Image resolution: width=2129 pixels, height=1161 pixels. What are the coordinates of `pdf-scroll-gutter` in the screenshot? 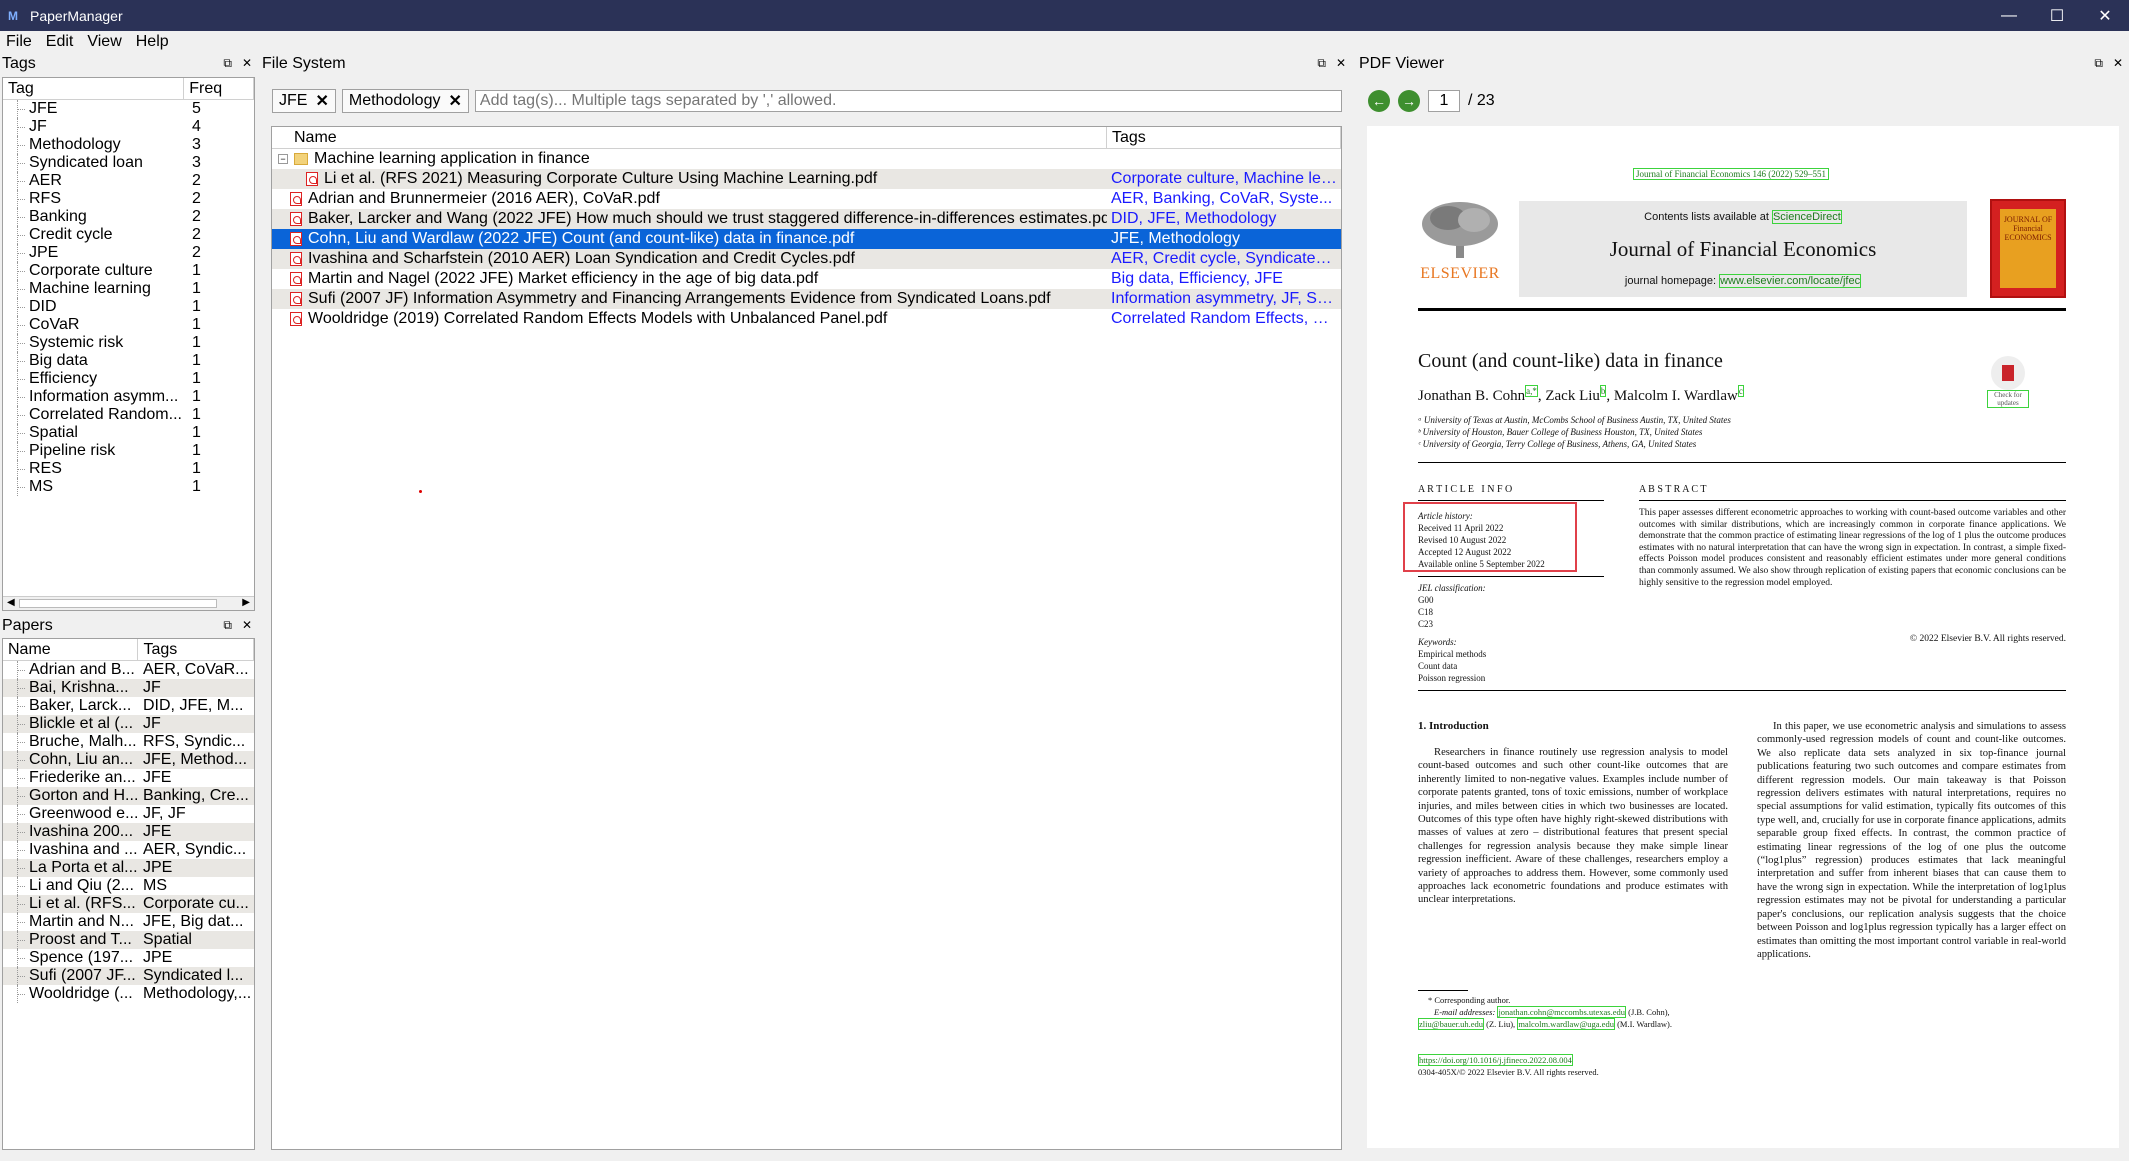 It's located at (2123, 638).